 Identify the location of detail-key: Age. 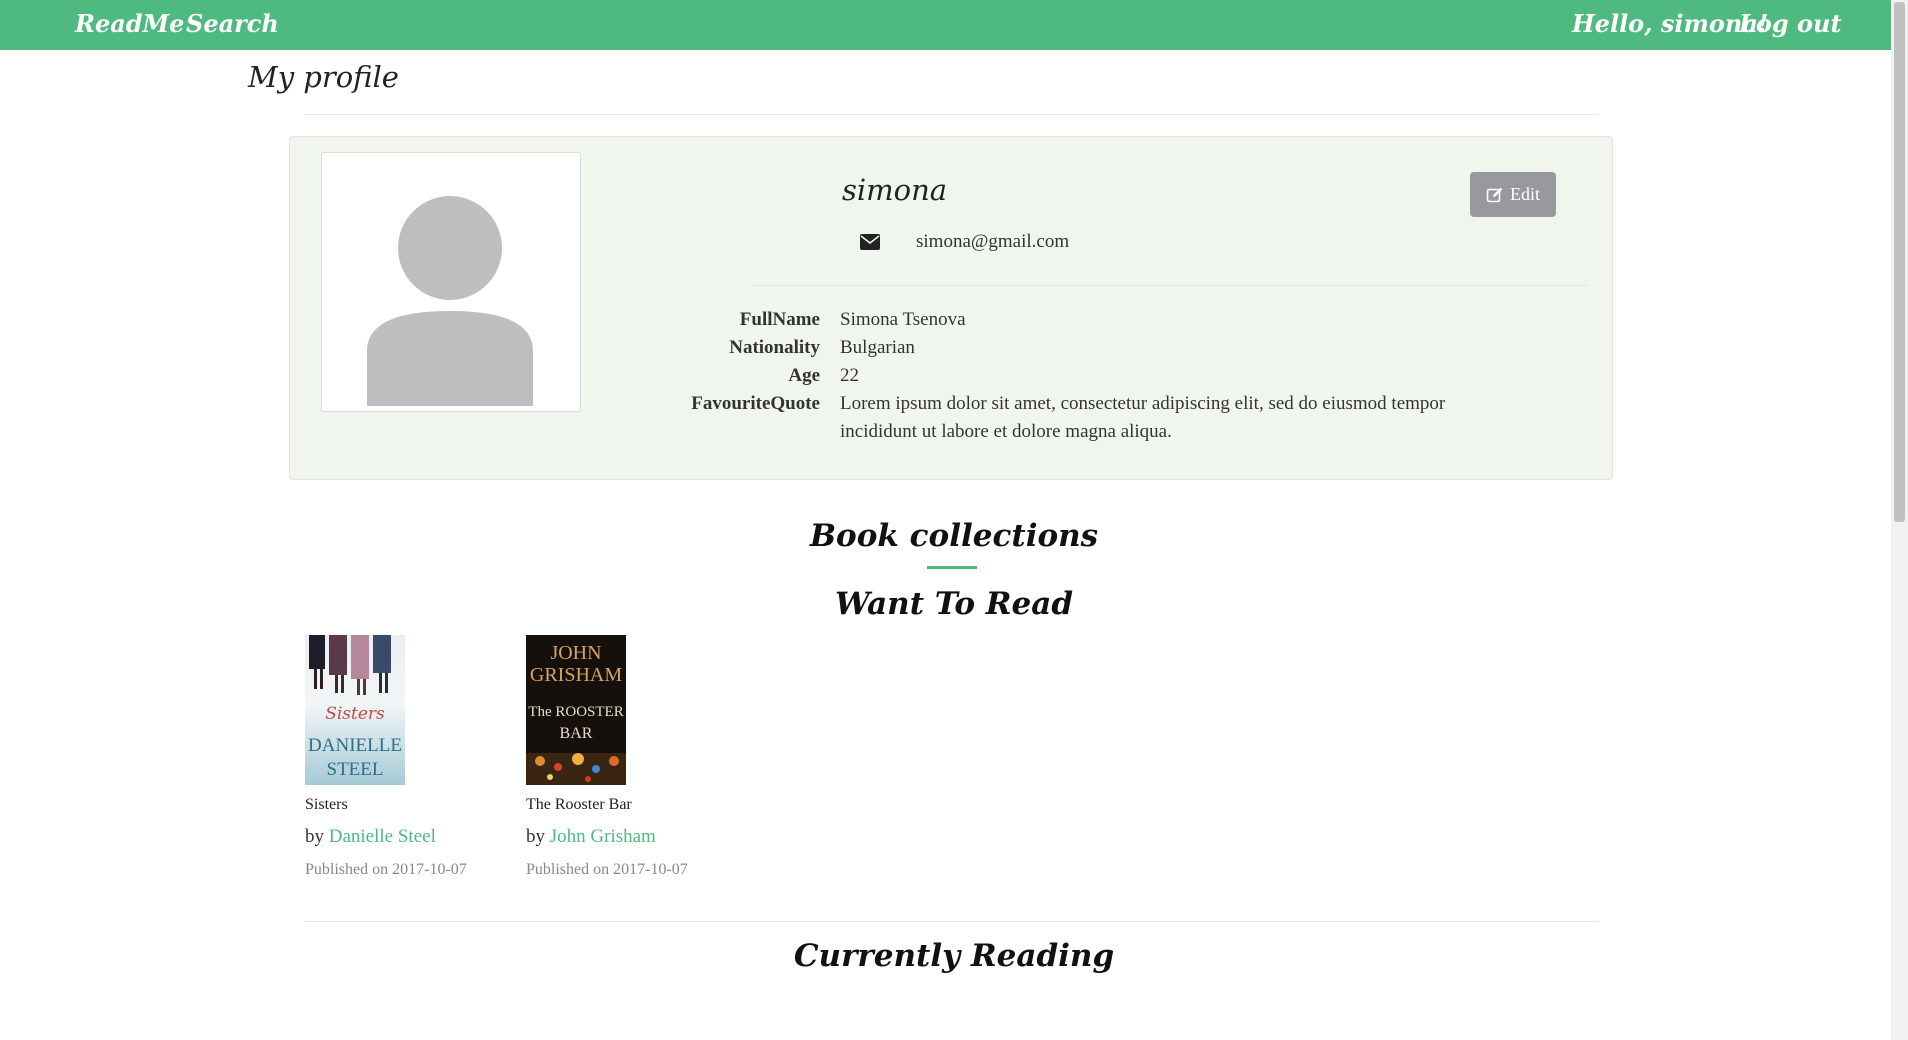
(804, 375).